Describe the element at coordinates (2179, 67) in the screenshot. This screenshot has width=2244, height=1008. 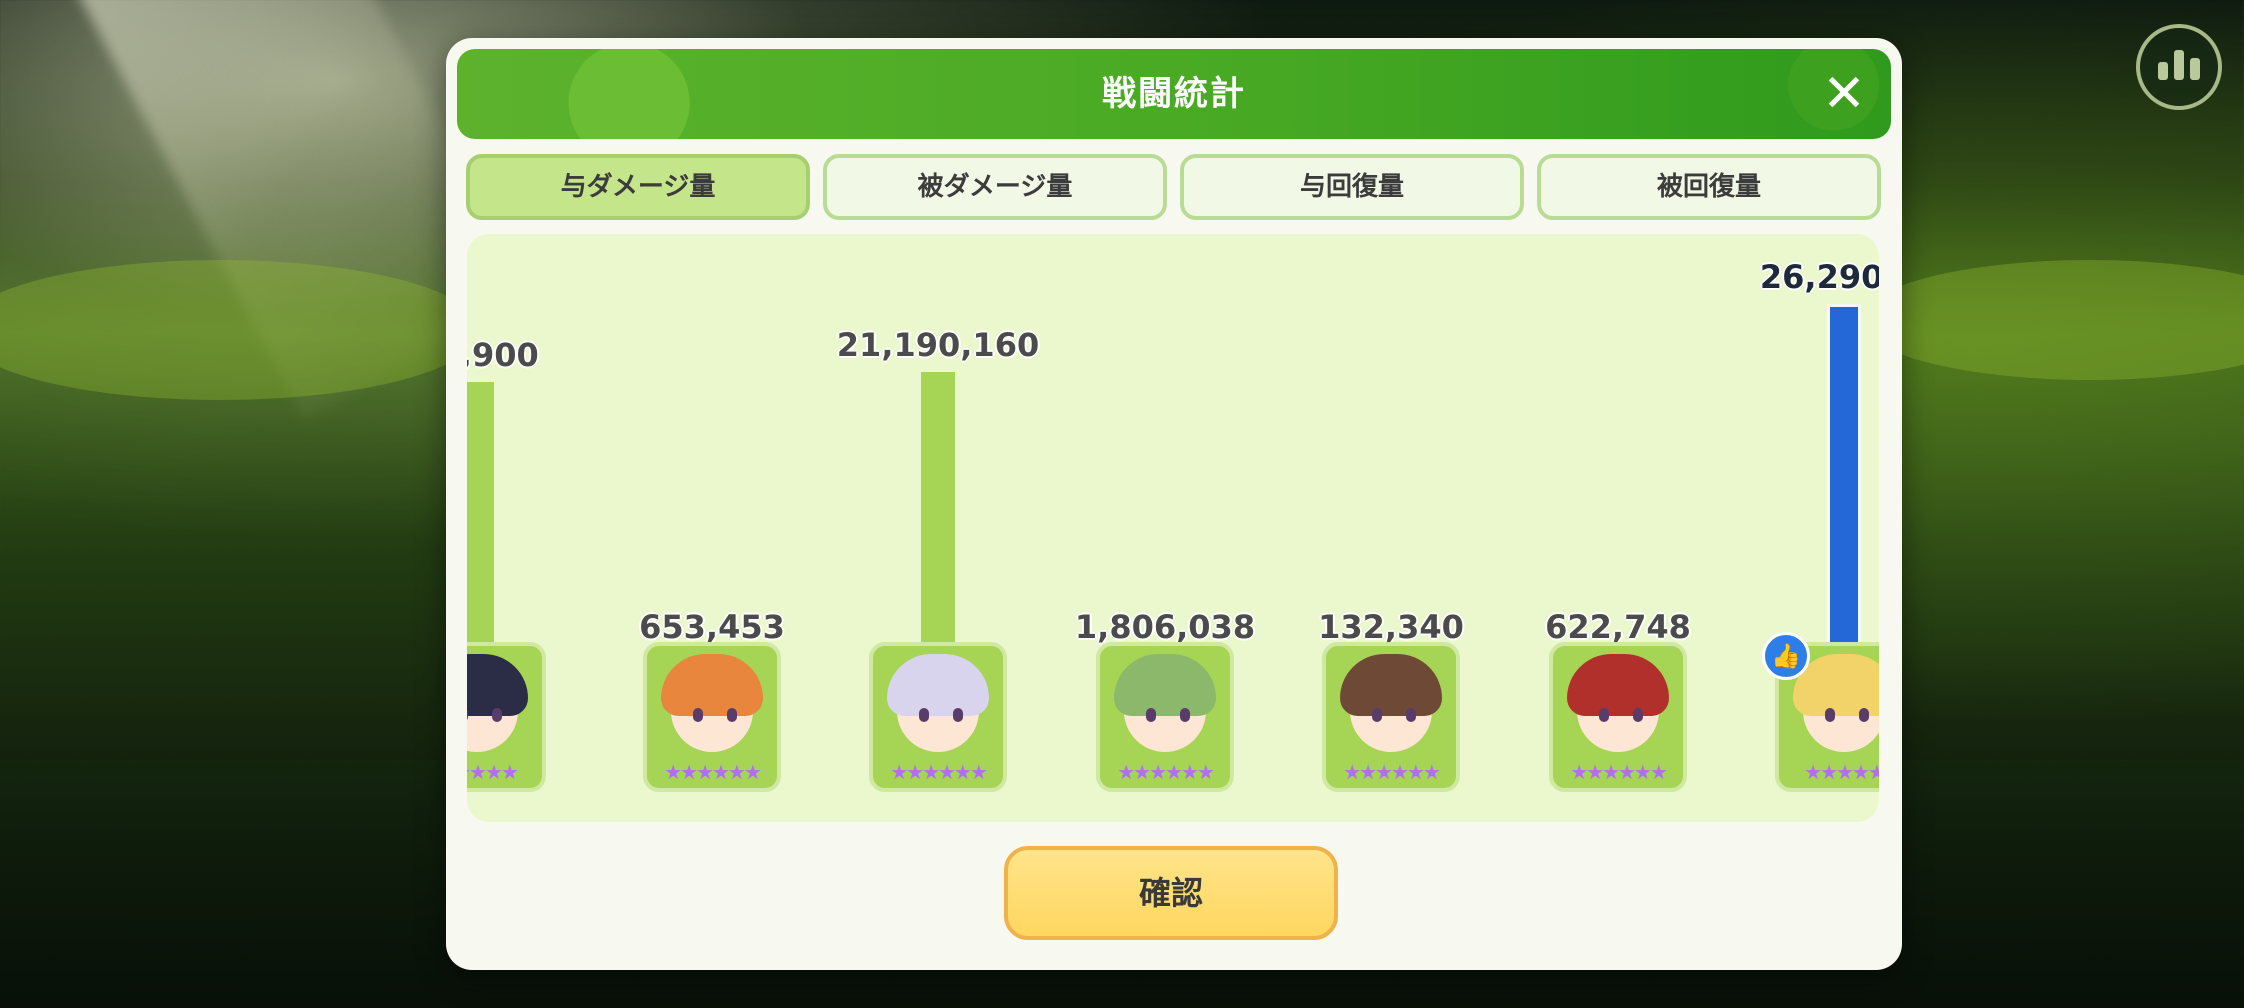
I see `bar-chart-icon` at that location.